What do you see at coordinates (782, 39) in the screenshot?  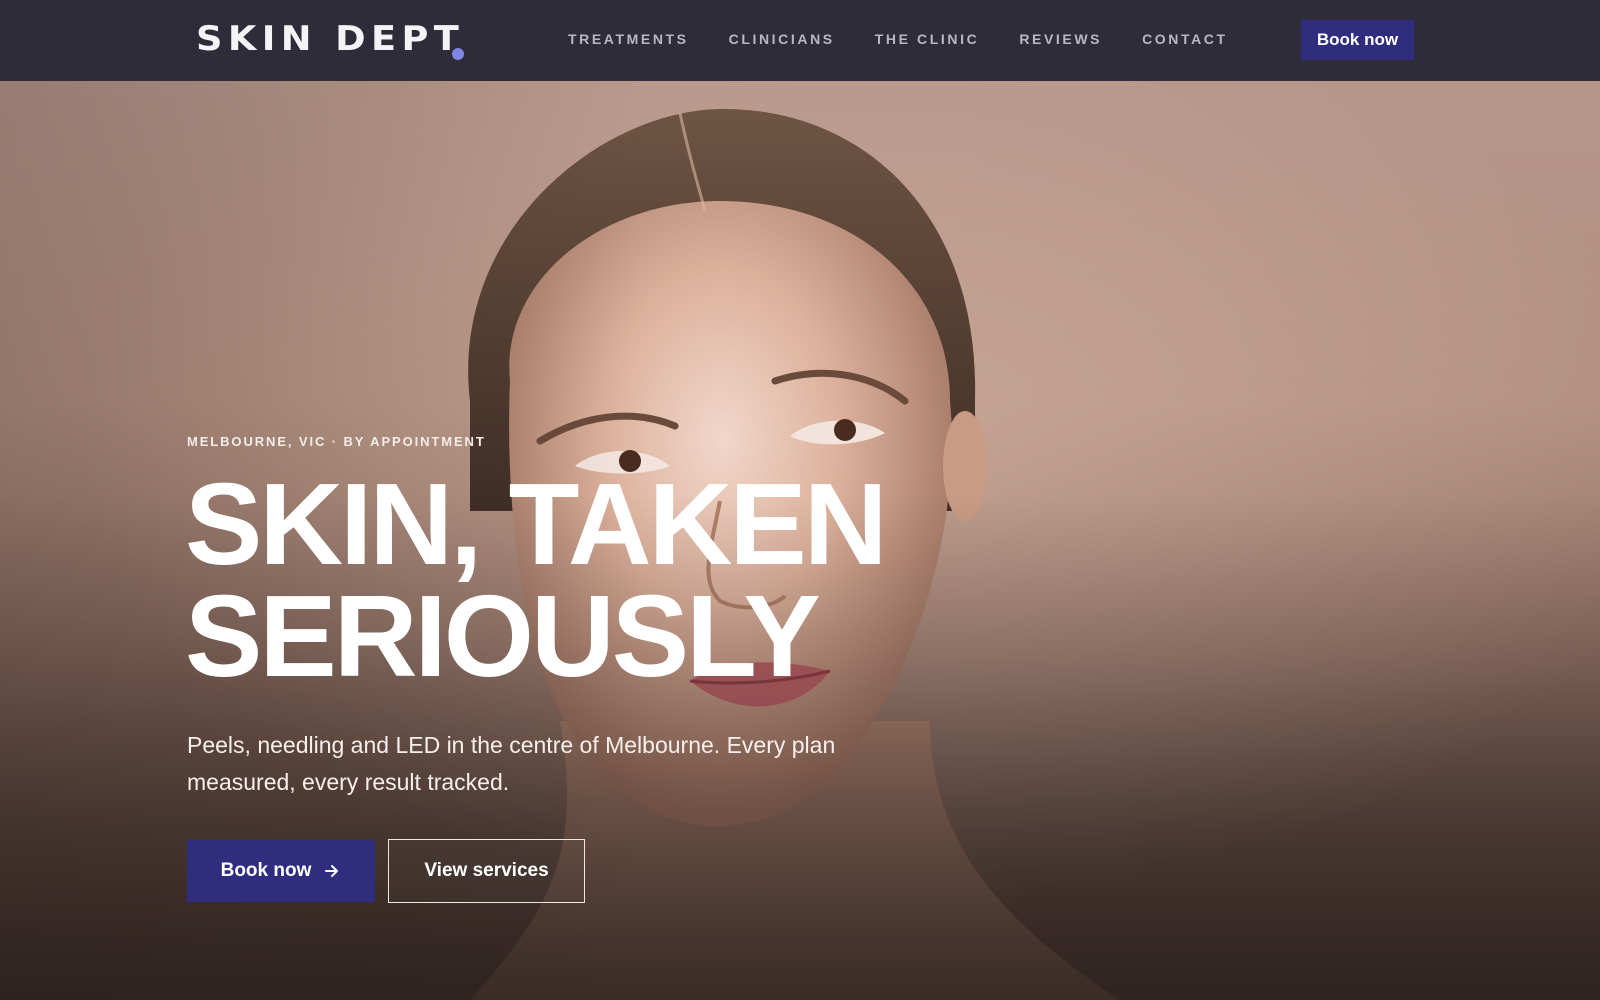 I see `nav-link-clinicians: CLINICIANS` at bounding box center [782, 39].